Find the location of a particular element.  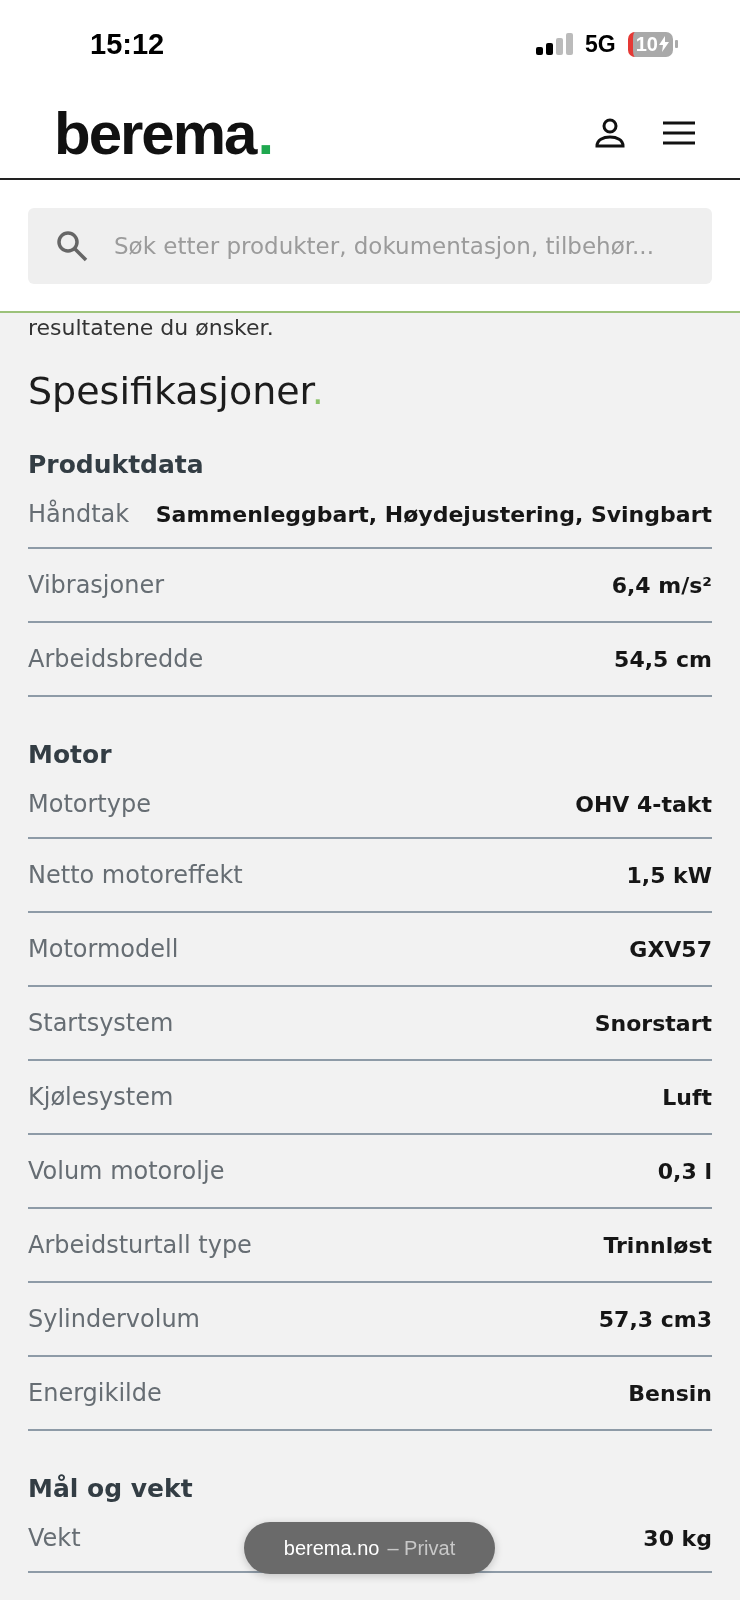

spec-value: 54,5 cm is located at coordinates (663, 659).